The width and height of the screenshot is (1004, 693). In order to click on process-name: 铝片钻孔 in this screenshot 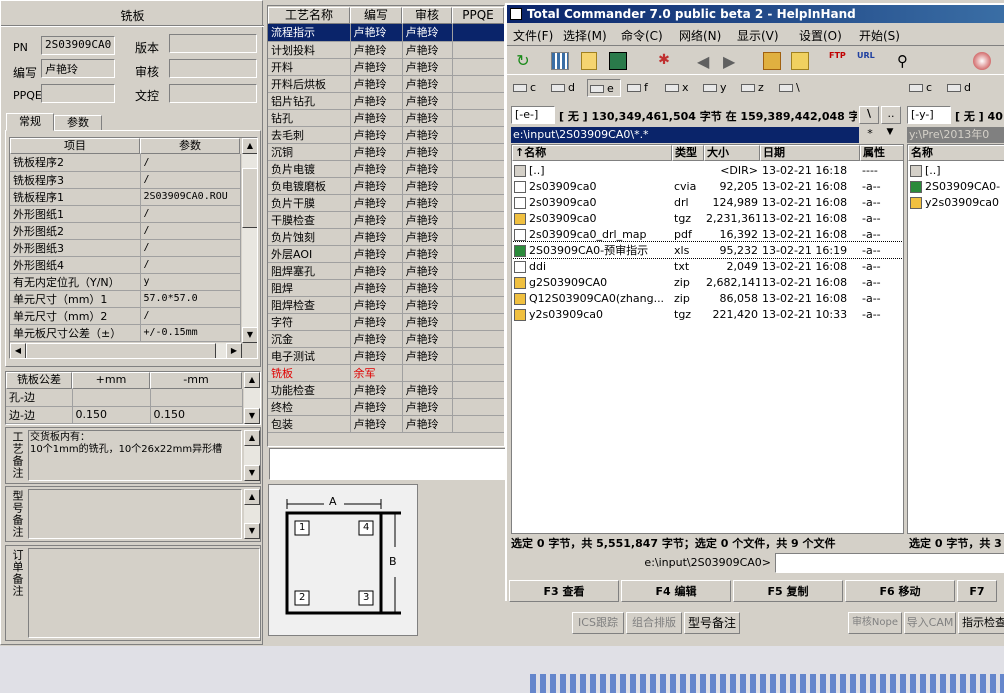, I will do `click(309, 101)`.